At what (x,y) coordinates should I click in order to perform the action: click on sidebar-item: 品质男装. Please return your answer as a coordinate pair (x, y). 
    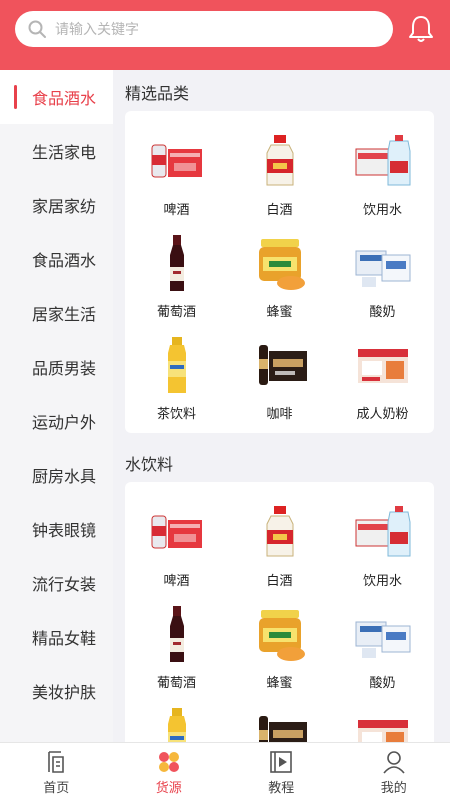
    Looking at the image, I should click on (56, 367).